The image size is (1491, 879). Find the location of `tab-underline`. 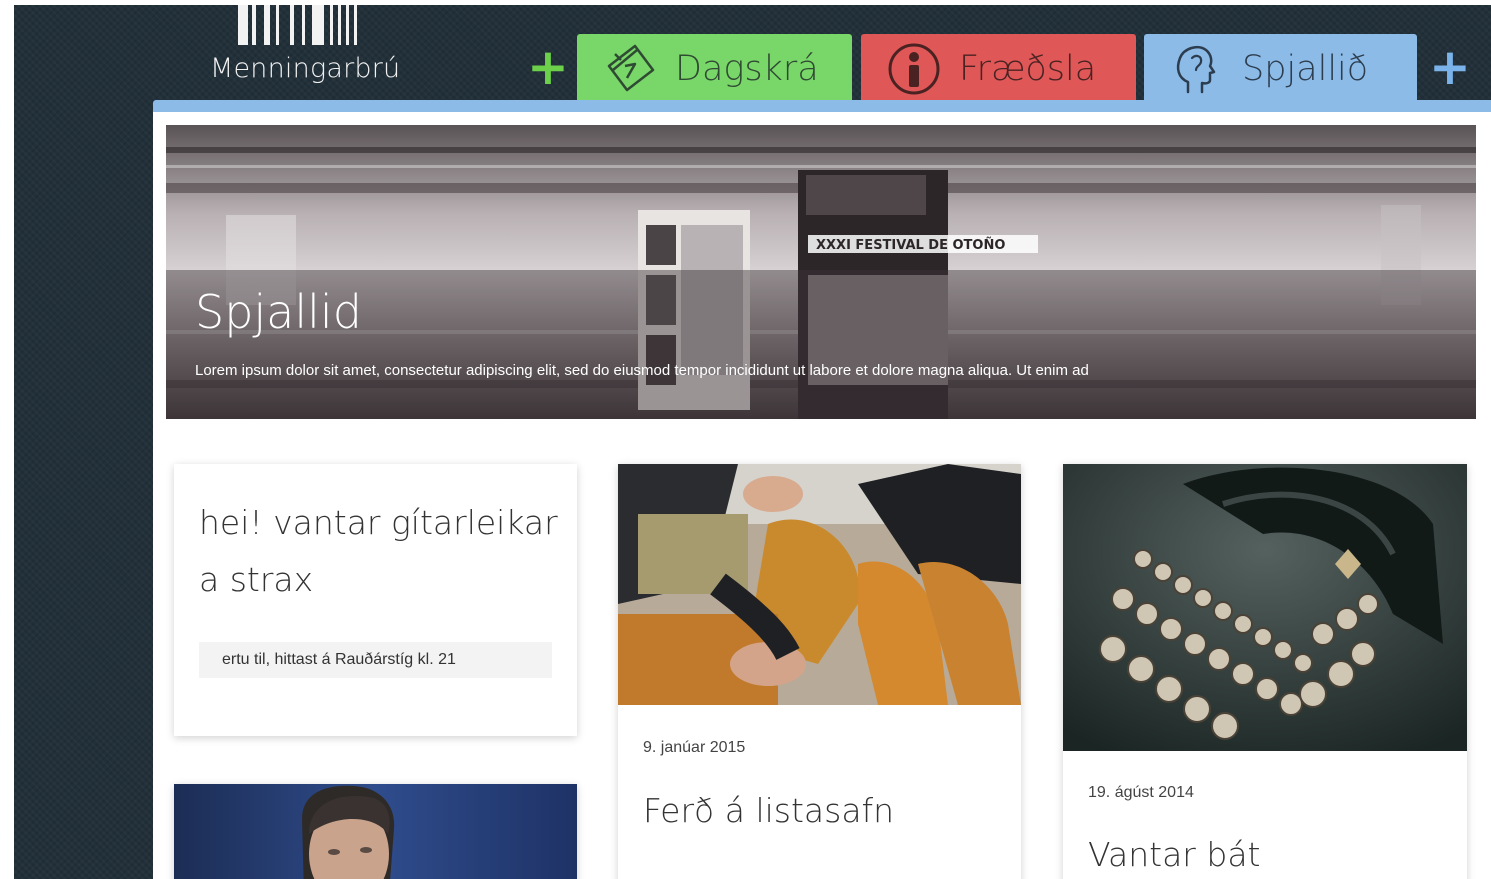

tab-underline is located at coordinates (822, 106).